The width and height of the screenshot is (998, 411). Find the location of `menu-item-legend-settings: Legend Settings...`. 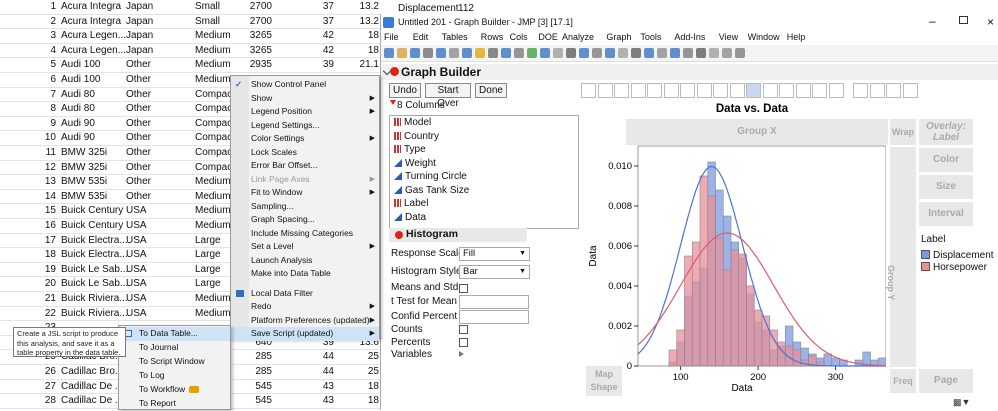

menu-item-legend-settings: Legend Settings... is located at coordinates (305, 126).